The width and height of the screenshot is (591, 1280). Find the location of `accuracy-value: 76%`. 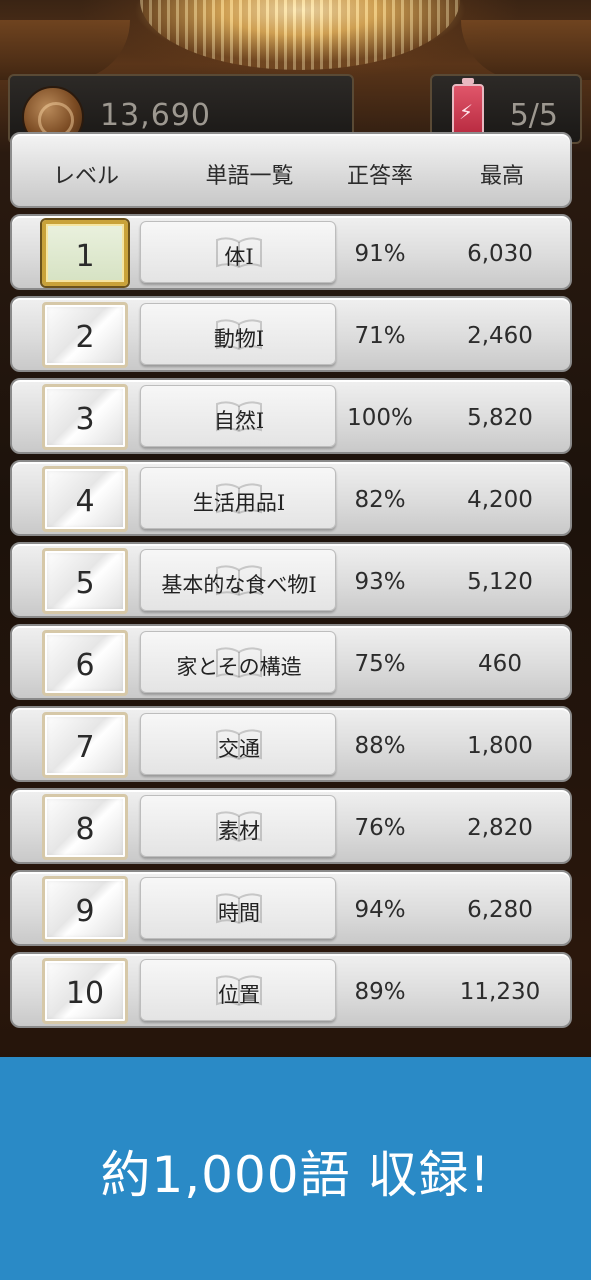

accuracy-value: 76% is located at coordinates (380, 828).